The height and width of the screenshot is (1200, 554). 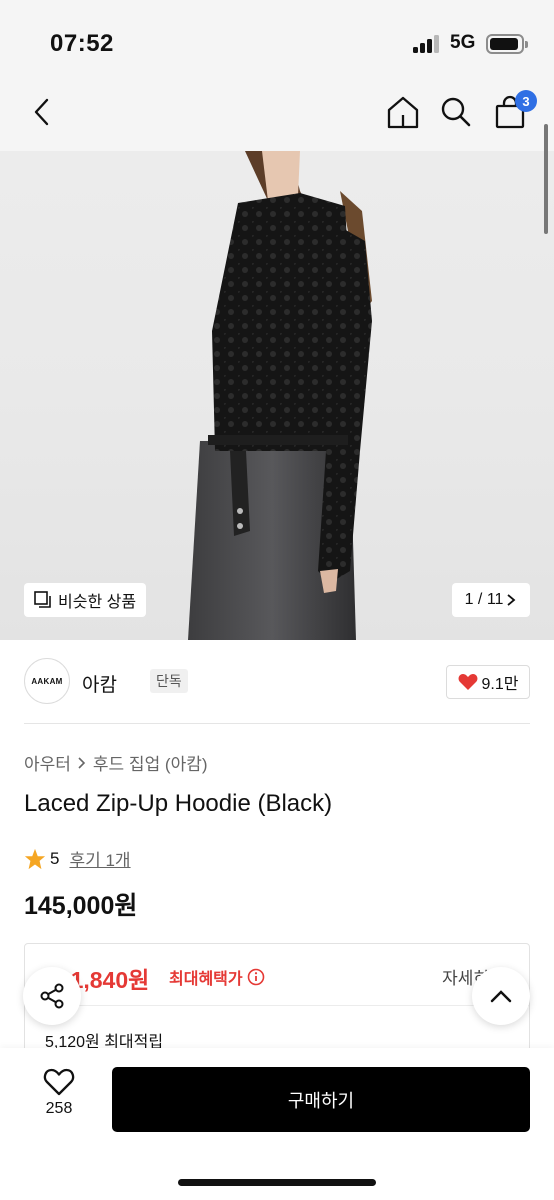 What do you see at coordinates (277, 723) in the screenshot?
I see `divider` at bounding box center [277, 723].